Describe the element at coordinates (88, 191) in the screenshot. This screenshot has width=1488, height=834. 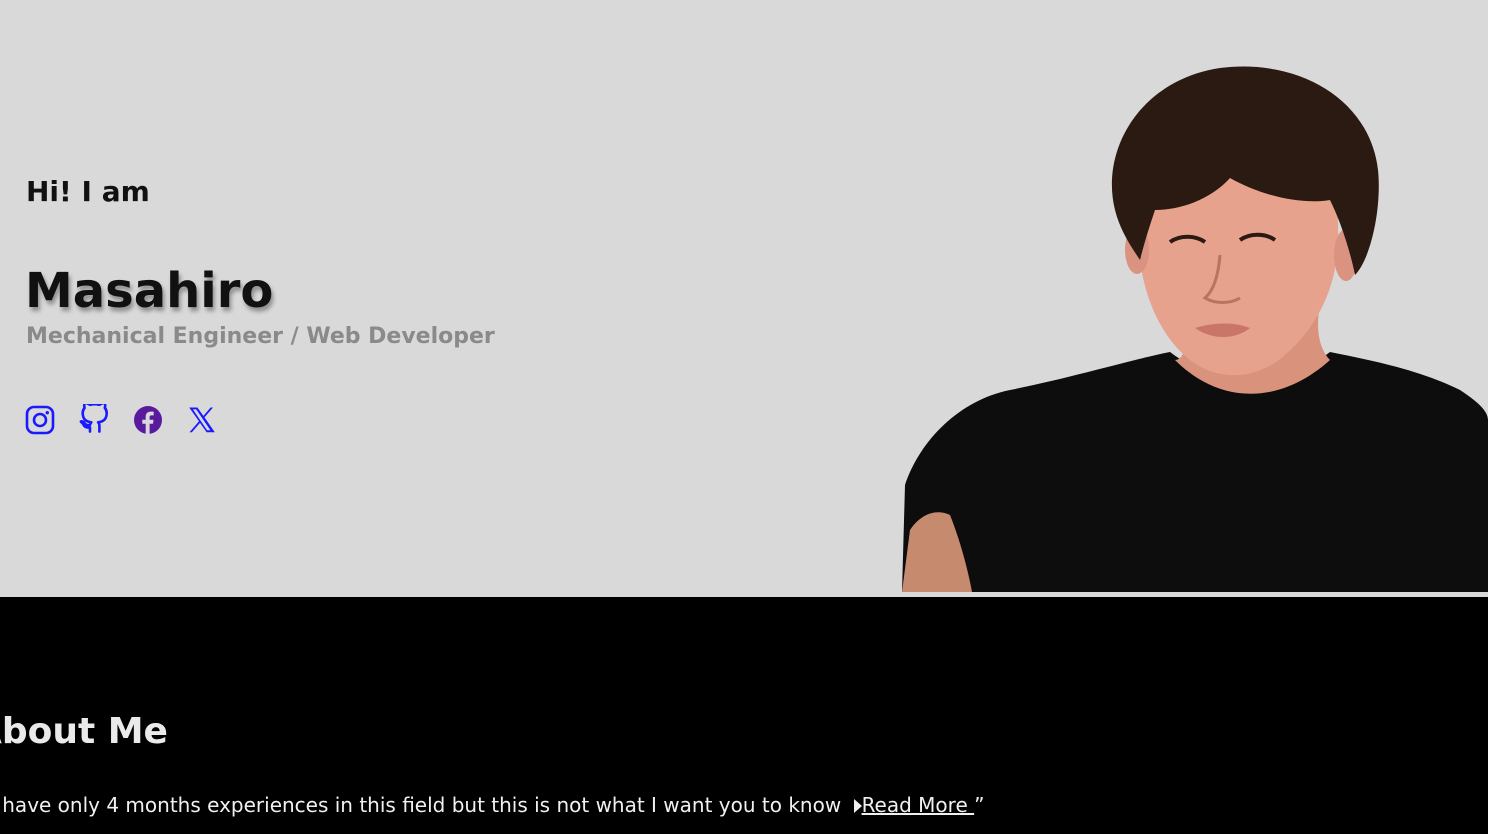
I see `greeting-text: Hi! I am` at that location.